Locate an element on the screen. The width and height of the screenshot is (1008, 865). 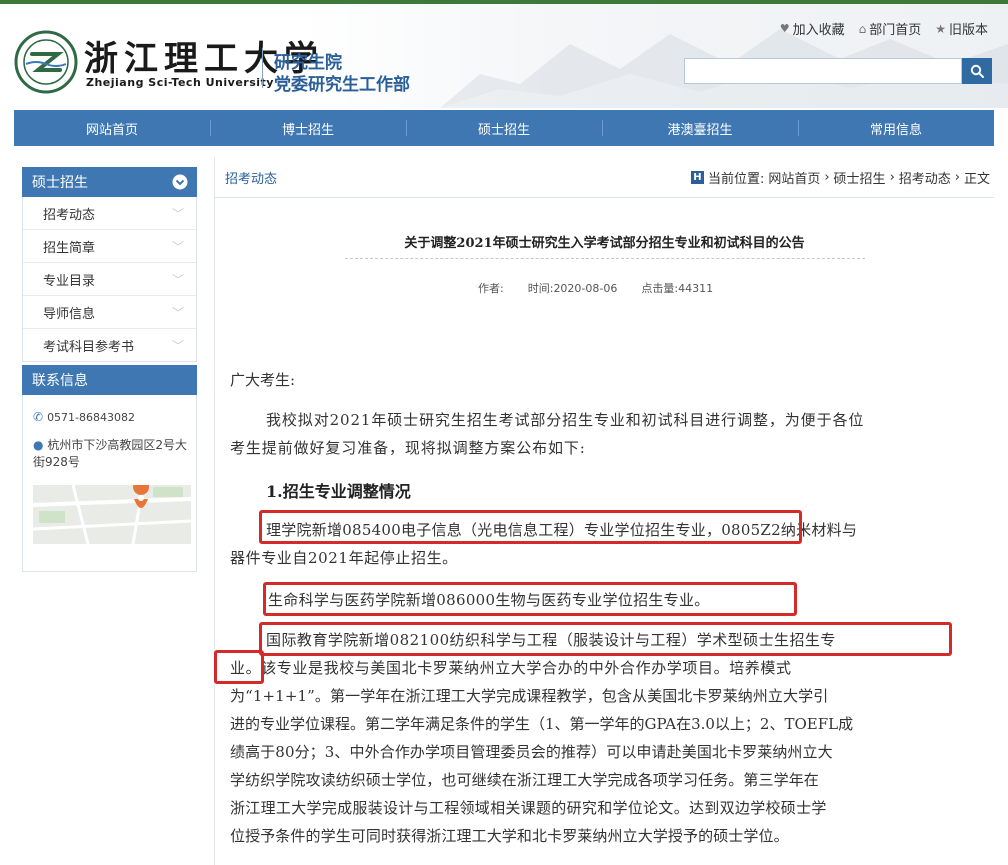
nav-item-common-info: 常用信息 is located at coordinates (896, 128).